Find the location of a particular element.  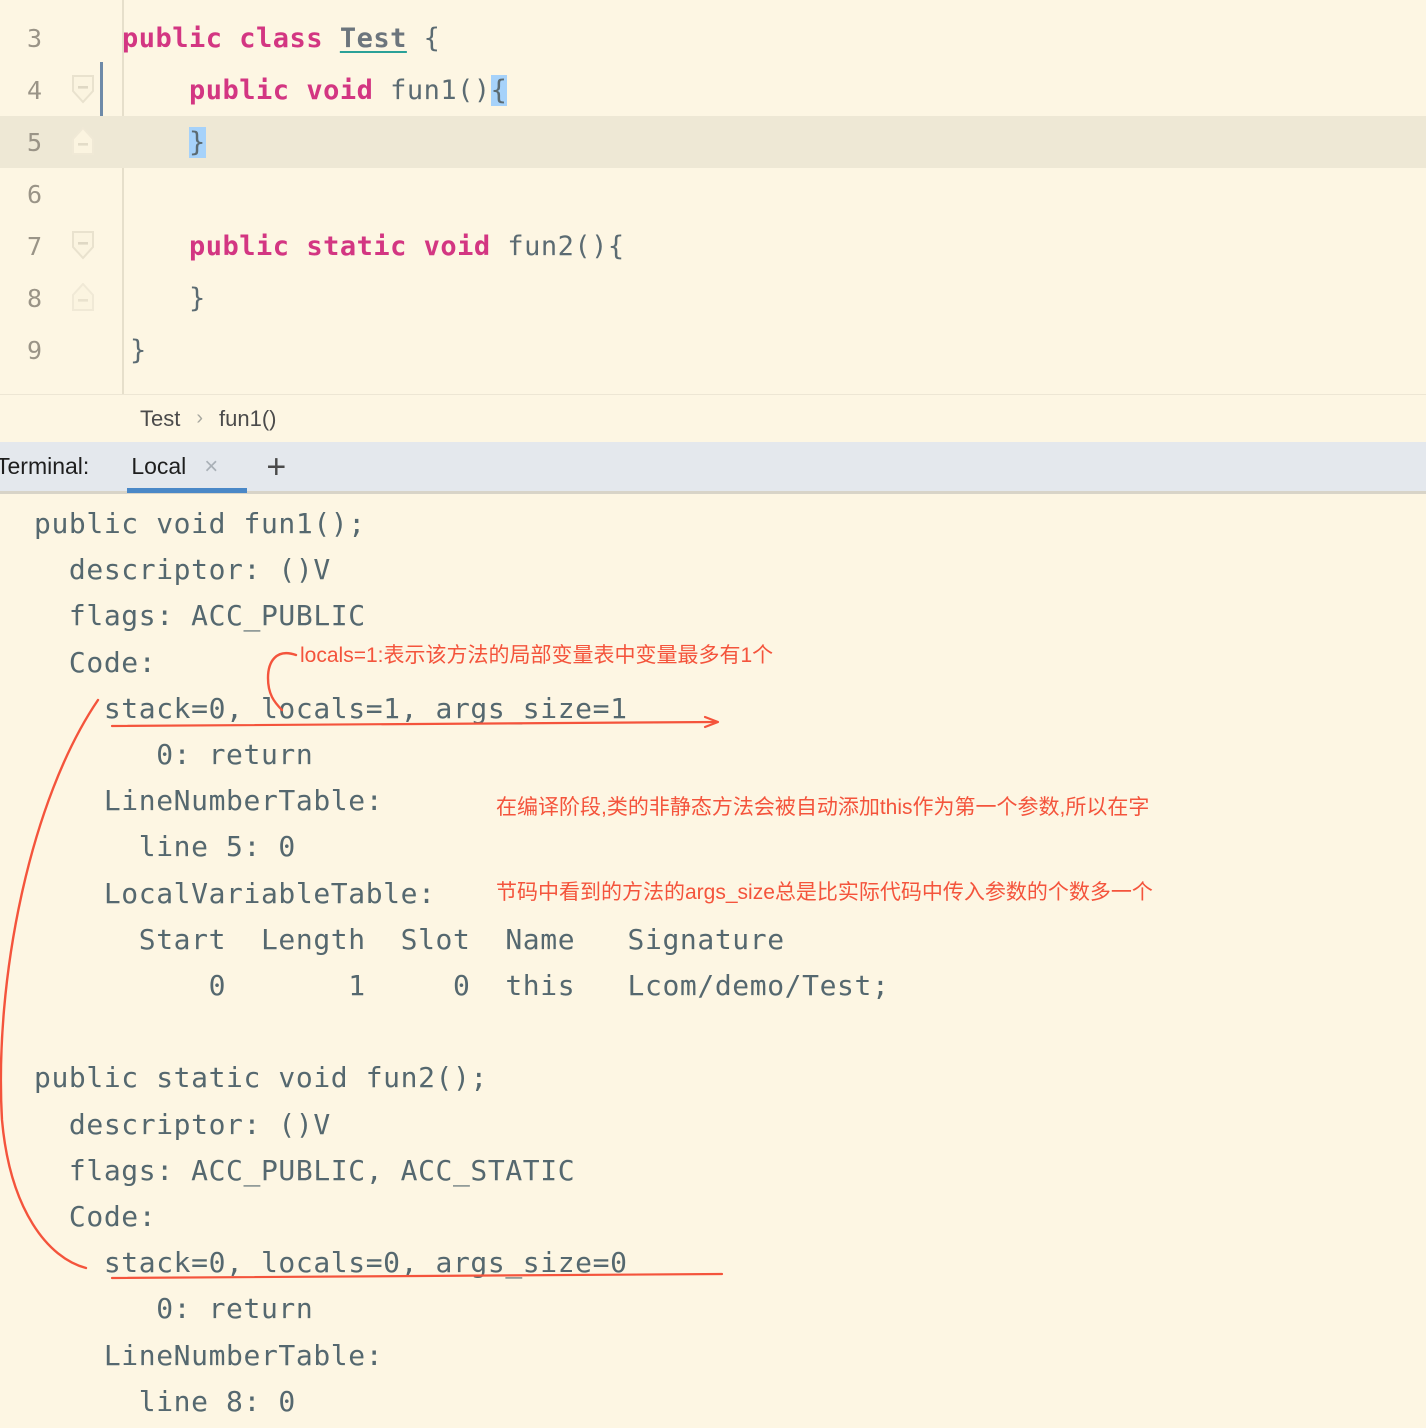

line-number-5: 5 is located at coordinates (34, 142).